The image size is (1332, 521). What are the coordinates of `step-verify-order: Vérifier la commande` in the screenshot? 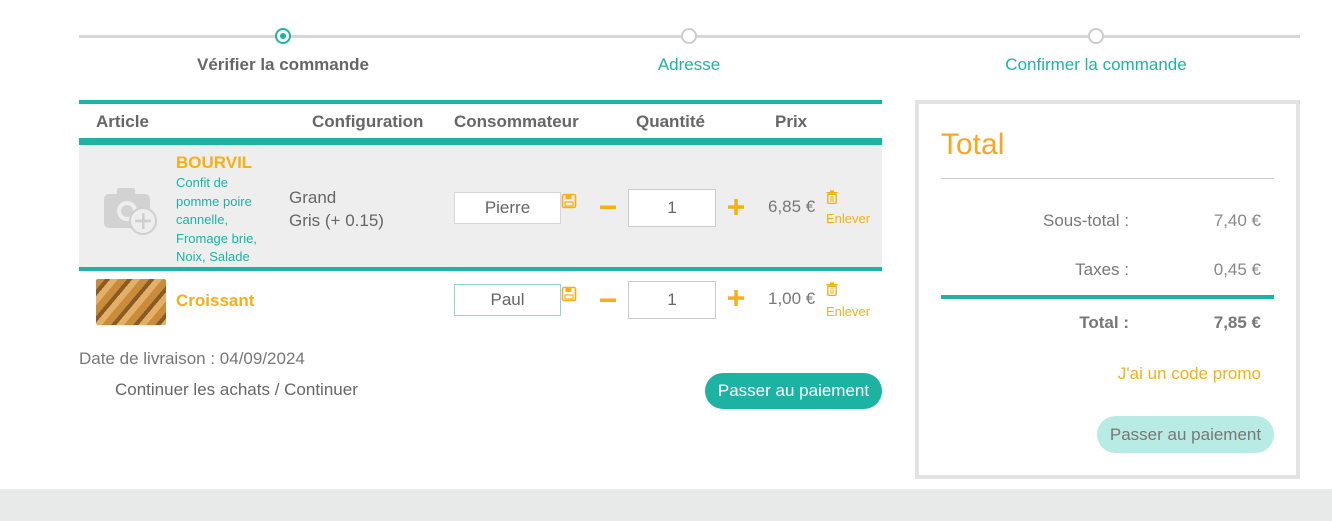 It's located at (283, 47).